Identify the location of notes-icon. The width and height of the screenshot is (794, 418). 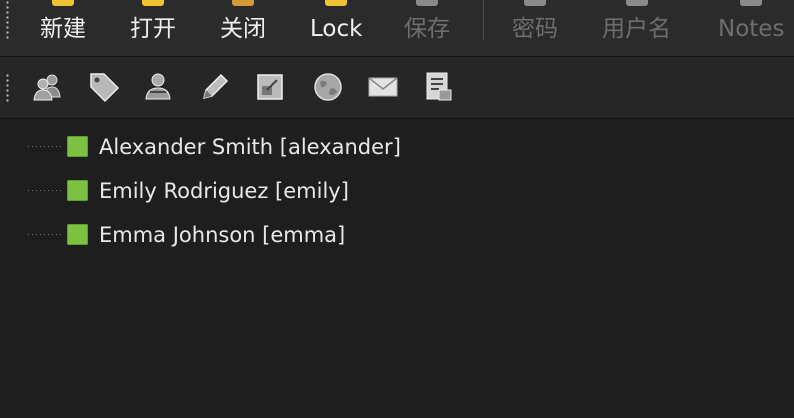
(751, 3).